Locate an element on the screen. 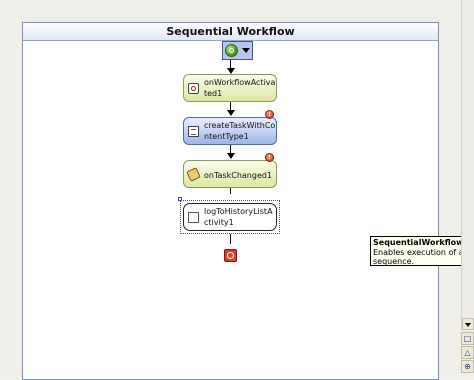  event-icon is located at coordinates (193, 88).